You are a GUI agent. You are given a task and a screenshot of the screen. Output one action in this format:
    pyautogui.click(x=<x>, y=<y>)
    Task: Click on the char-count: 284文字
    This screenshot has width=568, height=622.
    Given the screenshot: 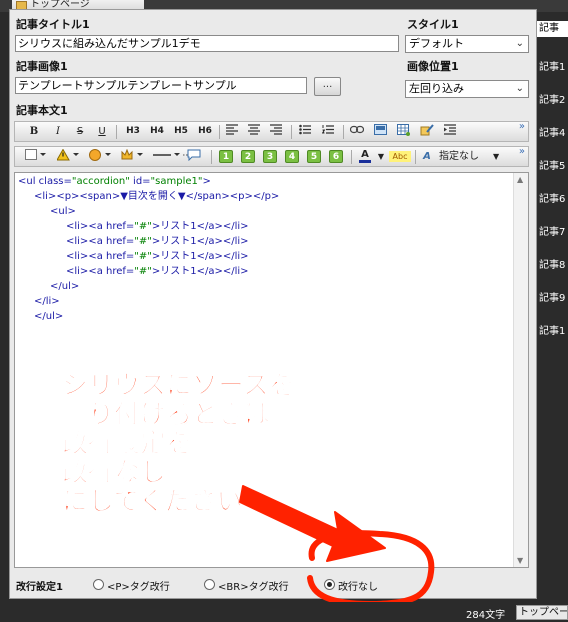 What is the action you would take?
    pyautogui.click(x=486, y=615)
    